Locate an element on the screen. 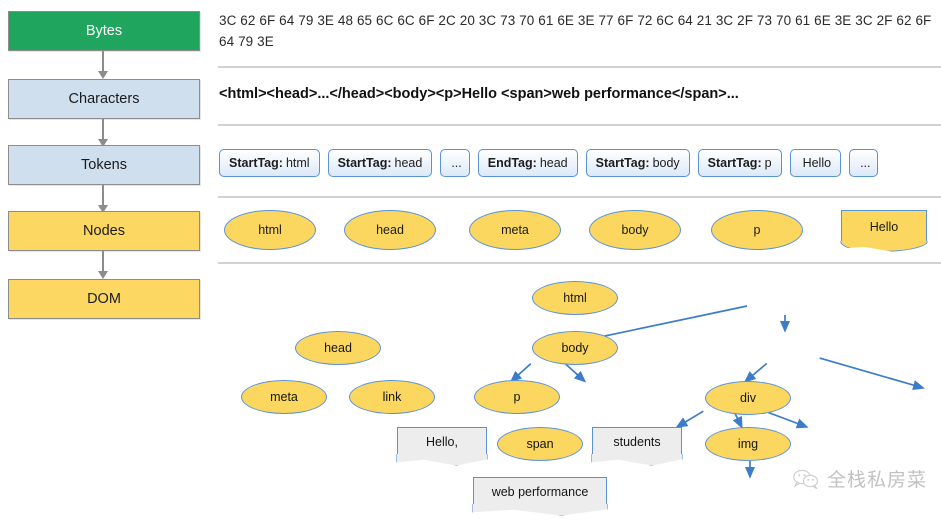 This screenshot has height=520, width=941. dom-node-label: body is located at coordinates (575, 348).